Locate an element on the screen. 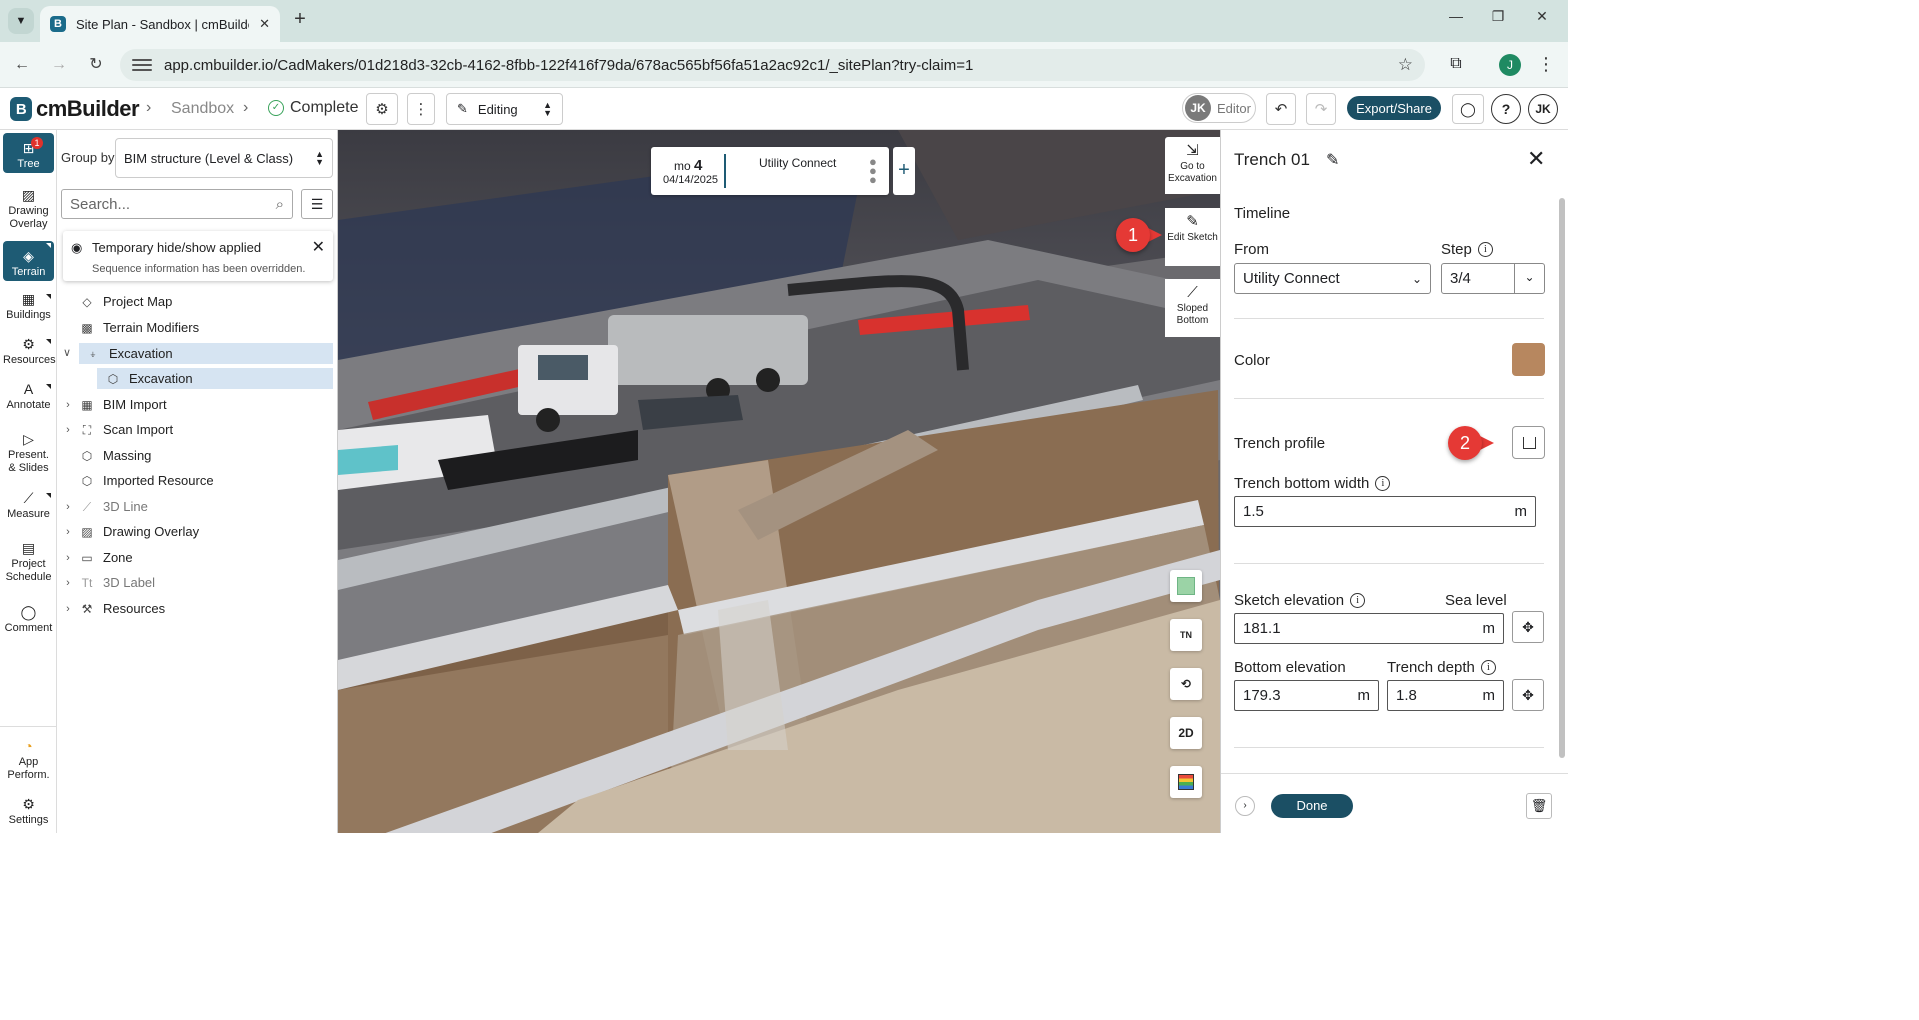 The width and height of the screenshot is (1919, 1020). rail-item-settings: ⚙ Settings is located at coordinates (28, 812).